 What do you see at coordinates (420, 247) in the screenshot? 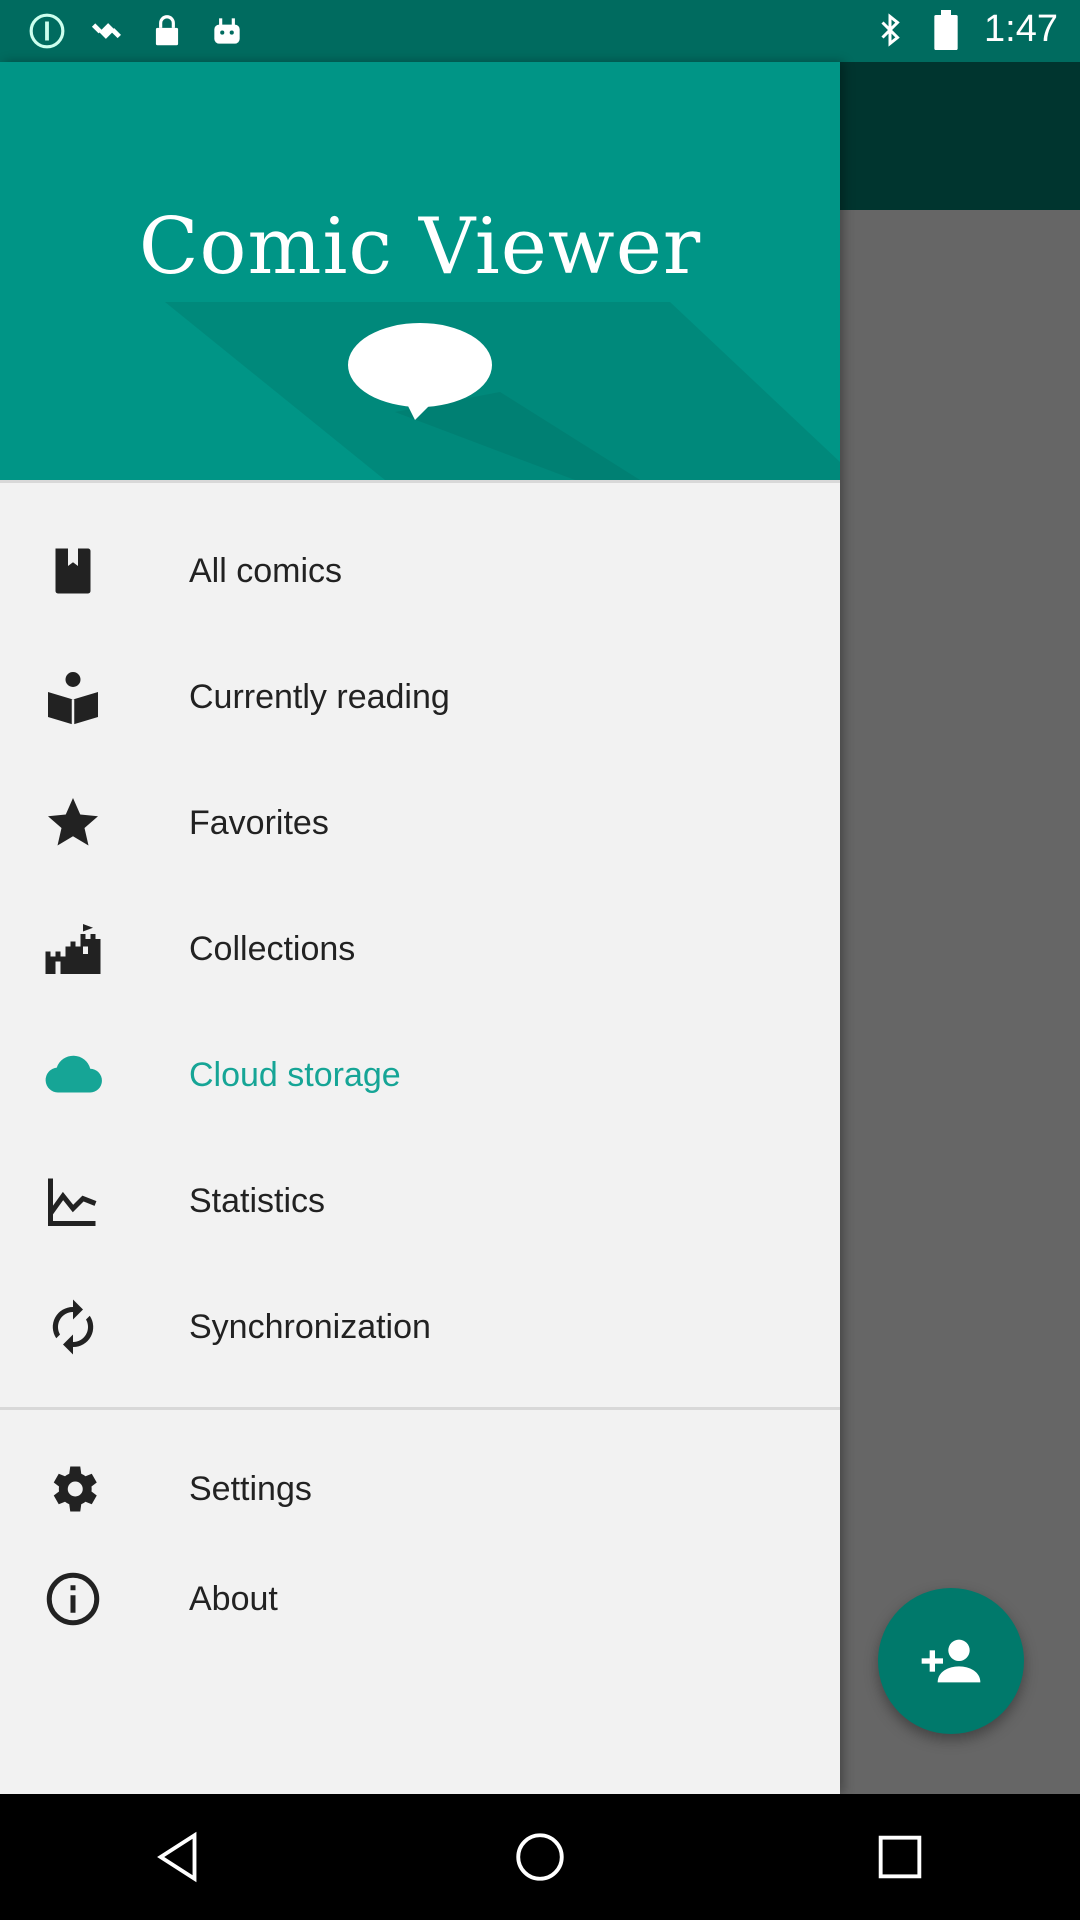
I see `app-title: Comic Viewer` at bounding box center [420, 247].